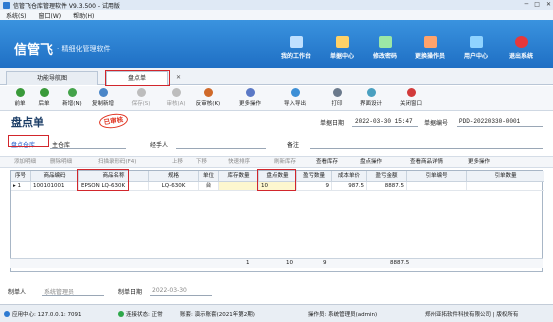 The width and height of the screenshot is (553, 322). I want to click on unapprove-button: 反审核(K), so click(208, 97).